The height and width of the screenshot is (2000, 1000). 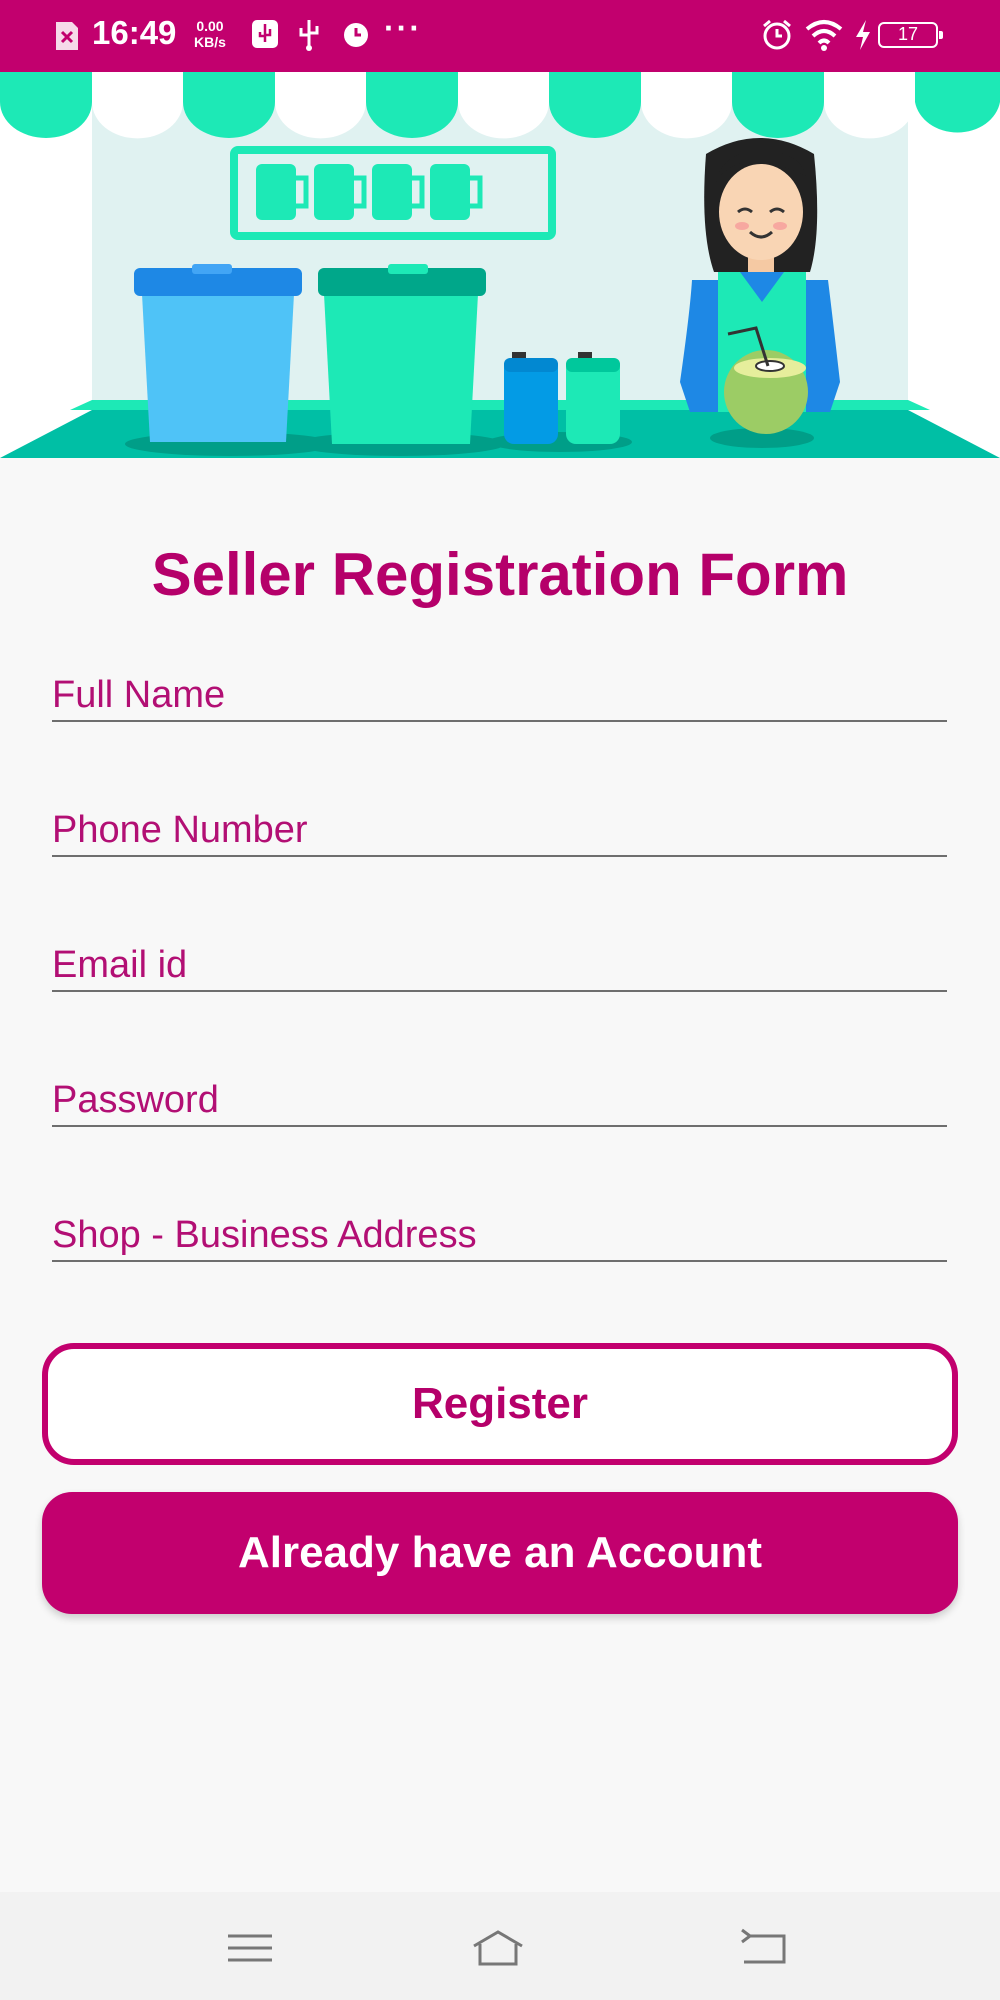 I want to click on status-bar: 16:49 0.00 KB/s ··· 17, so click(x=500, y=36).